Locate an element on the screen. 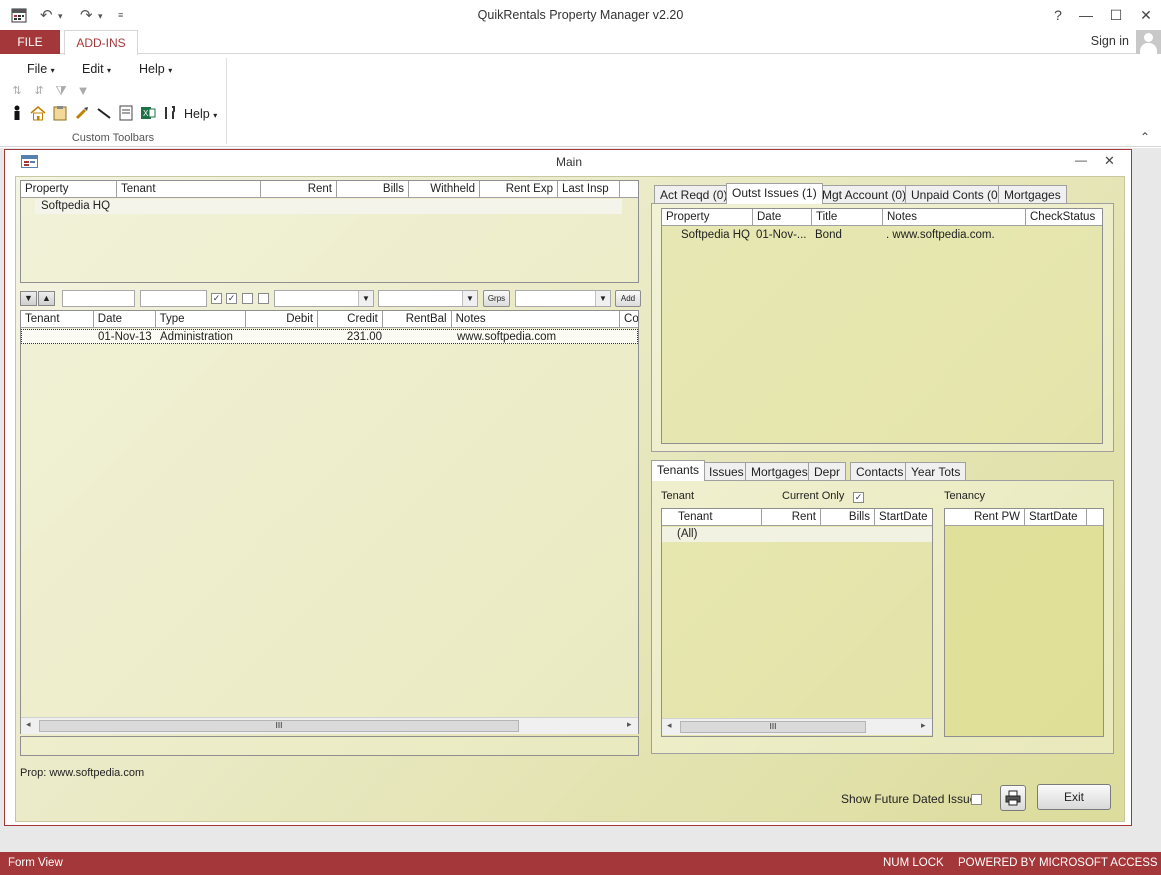 Image resolution: width=1161 pixels, height=875 pixels. menu-help: Help ▾ is located at coordinates (155, 69).